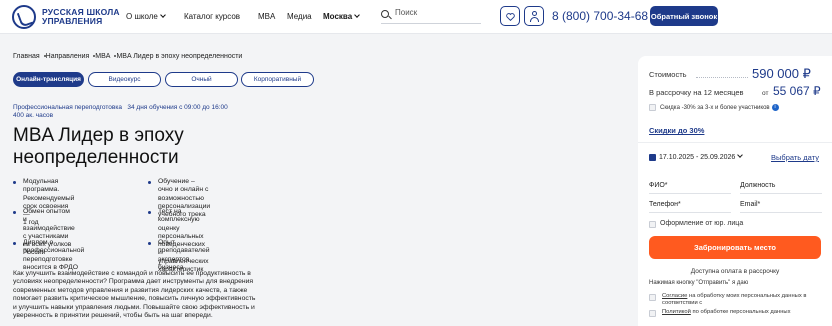  Describe the element at coordinates (652, 157) in the screenshot. I see `calendar-icon` at that location.